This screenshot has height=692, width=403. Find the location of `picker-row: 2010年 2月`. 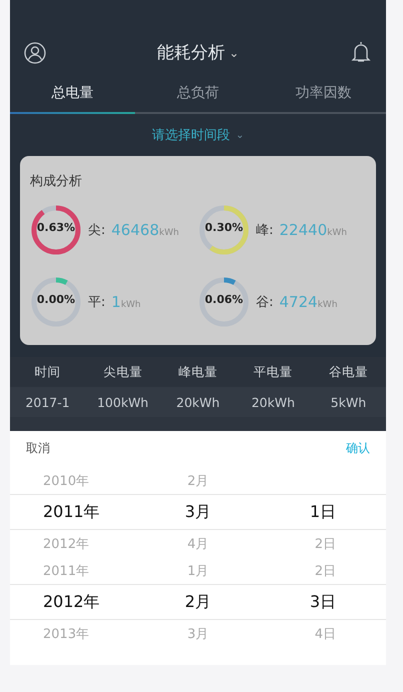

picker-row: 2010年 2月 is located at coordinates (198, 480).